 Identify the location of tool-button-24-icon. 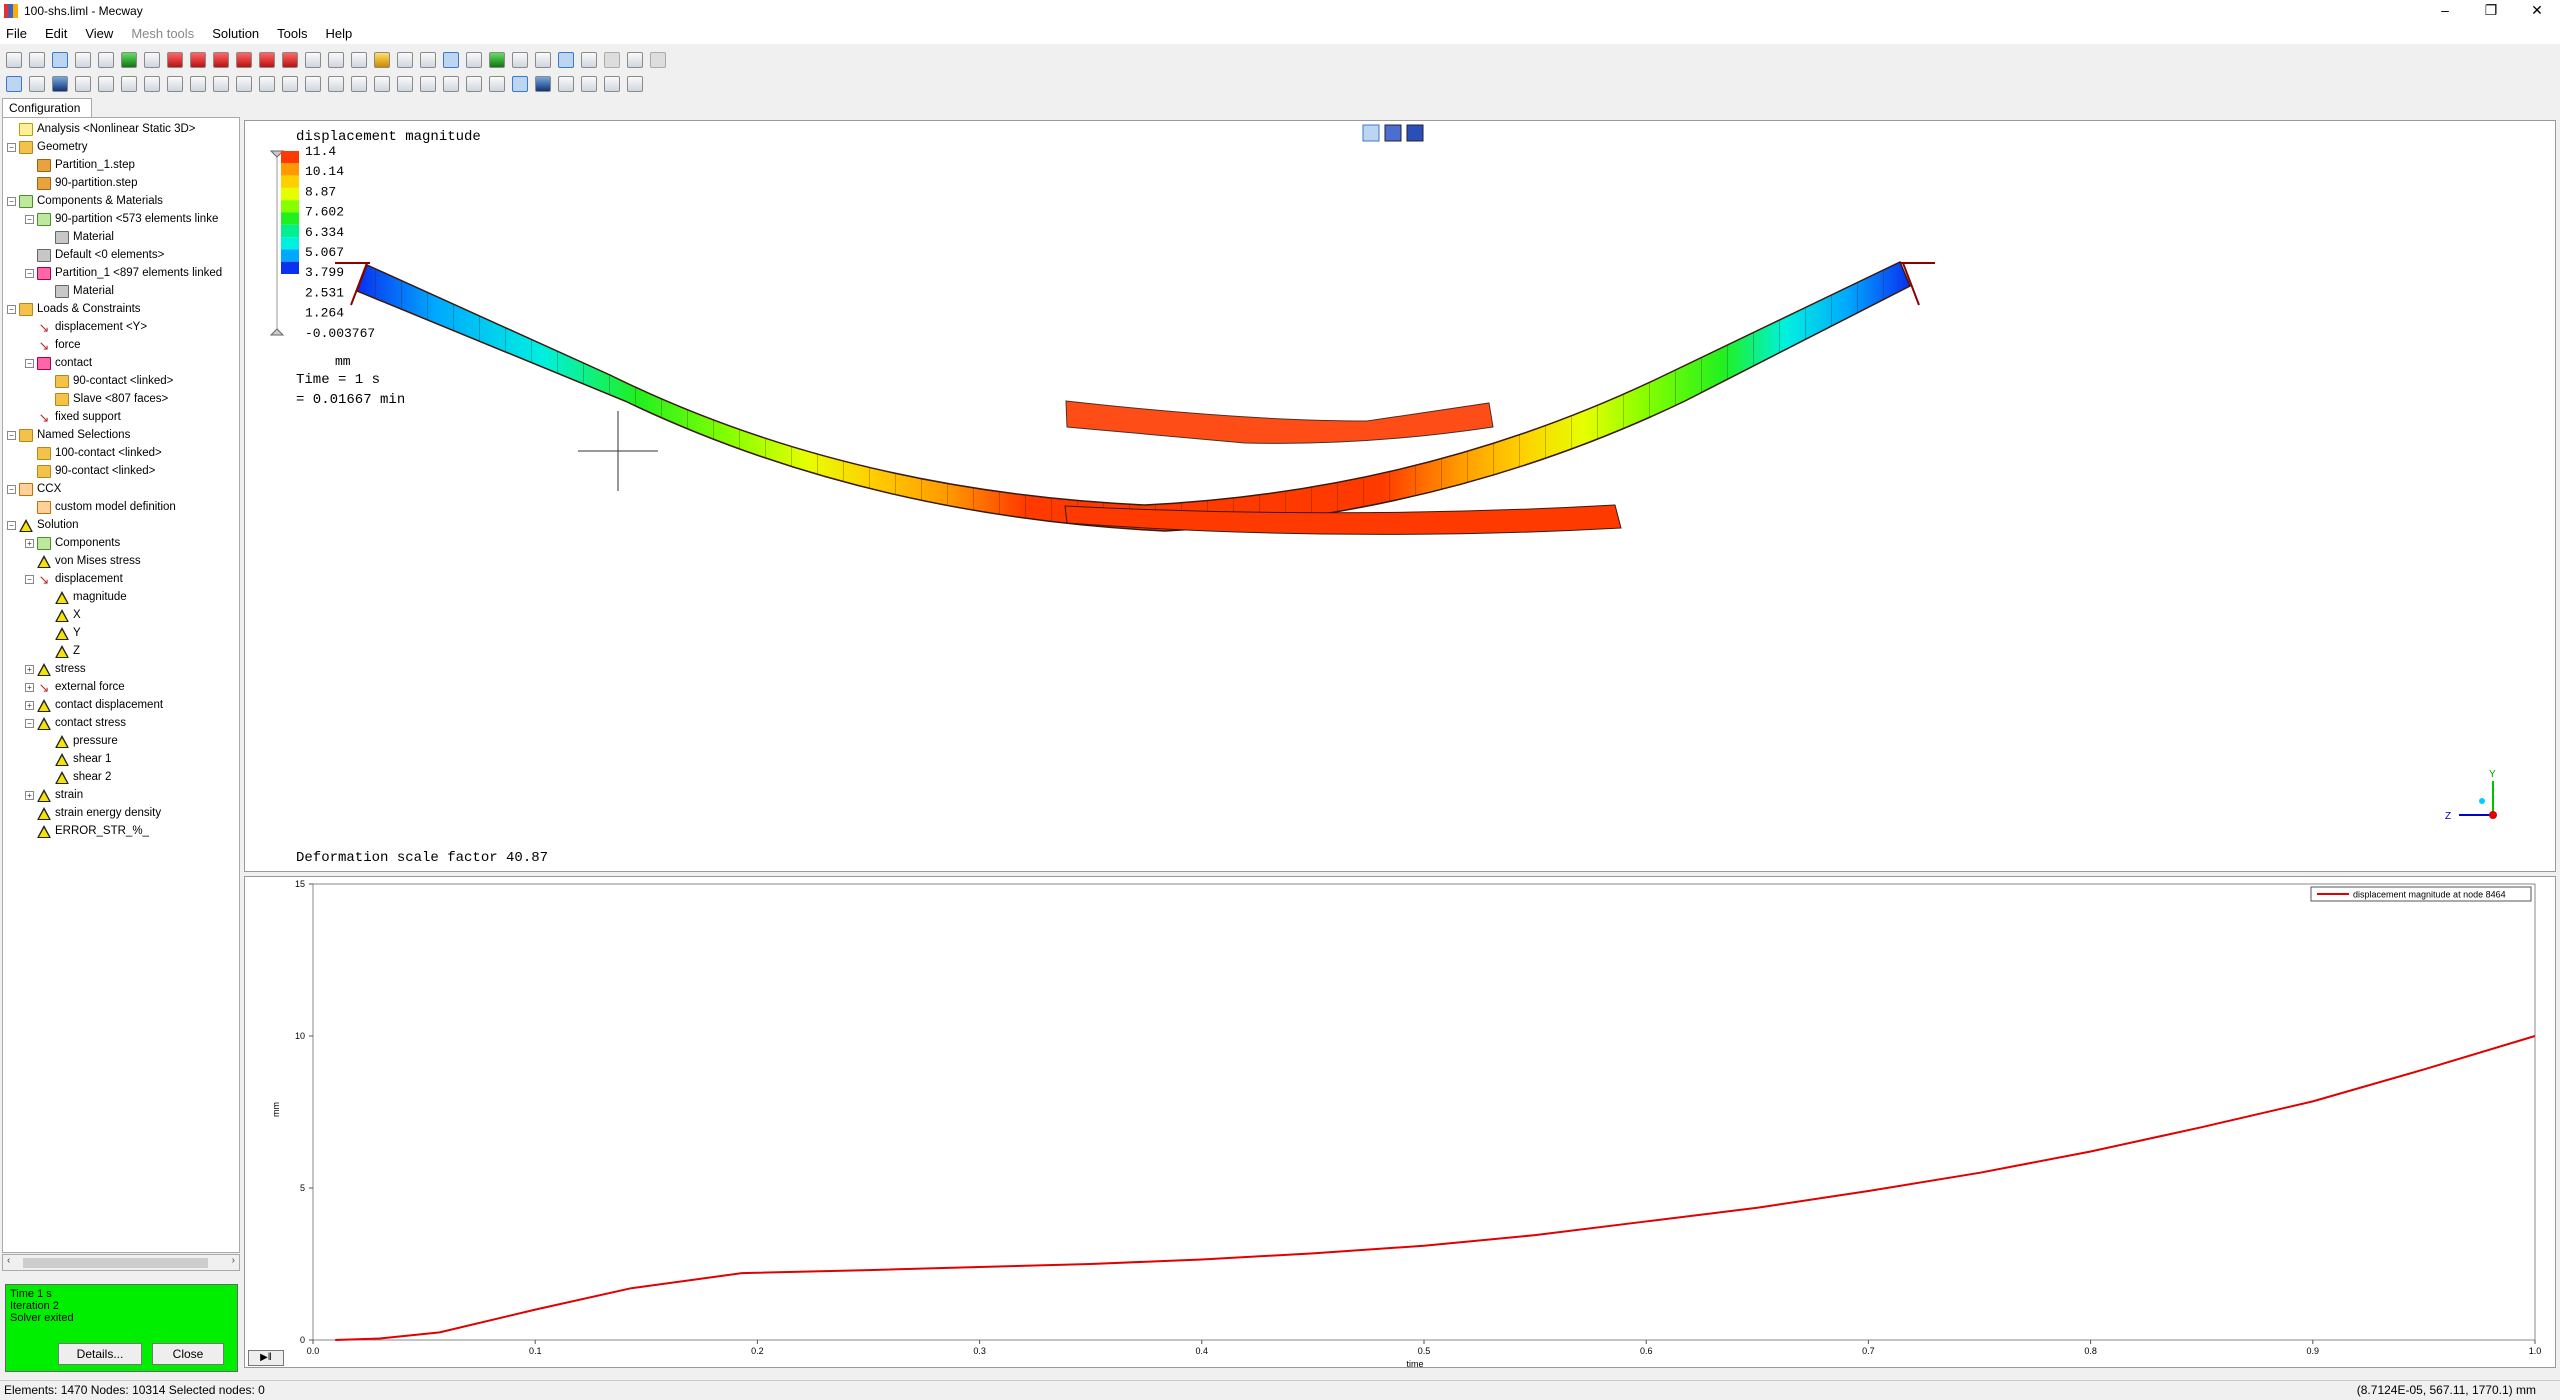
(543, 84).